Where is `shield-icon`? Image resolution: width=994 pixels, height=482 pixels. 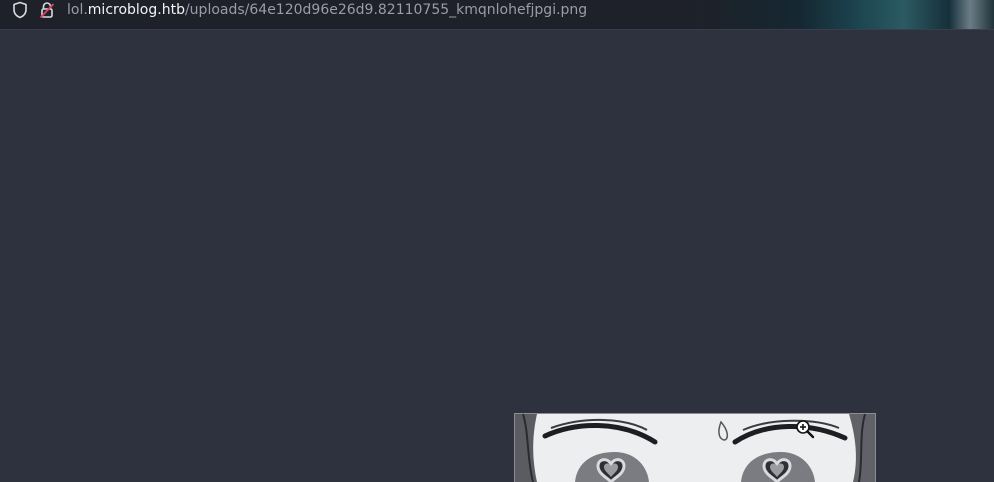 shield-icon is located at coordinates (21, 10).